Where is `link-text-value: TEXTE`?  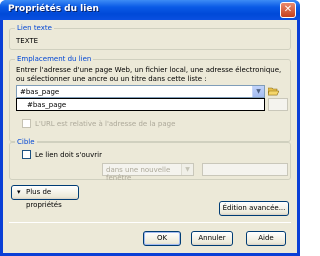 link-text-value: TEXTE is located at coordinates (27, 41).